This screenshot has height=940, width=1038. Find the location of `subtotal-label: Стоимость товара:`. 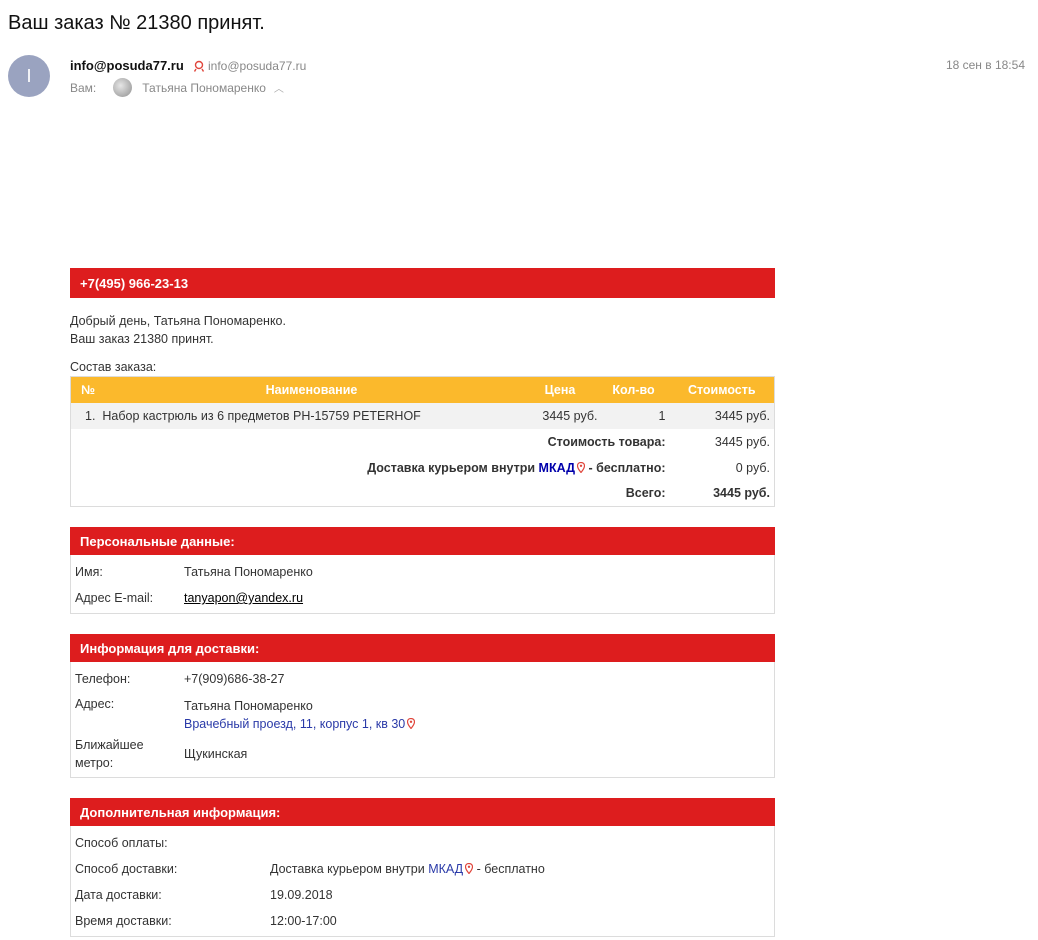

subtotal-label: Стоимость товара: is located at coordinates (606, 441).